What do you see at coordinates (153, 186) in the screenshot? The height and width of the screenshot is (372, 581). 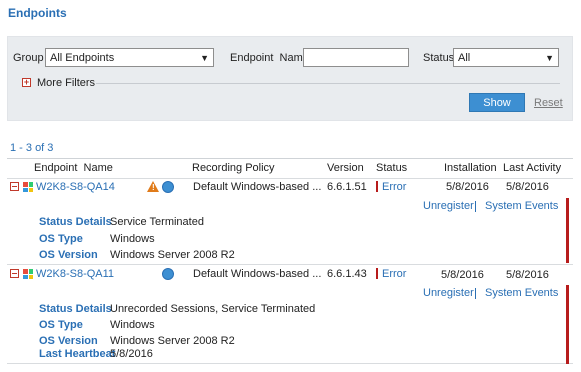 I see `warning-icon: !` at bounding box center [153, 186].